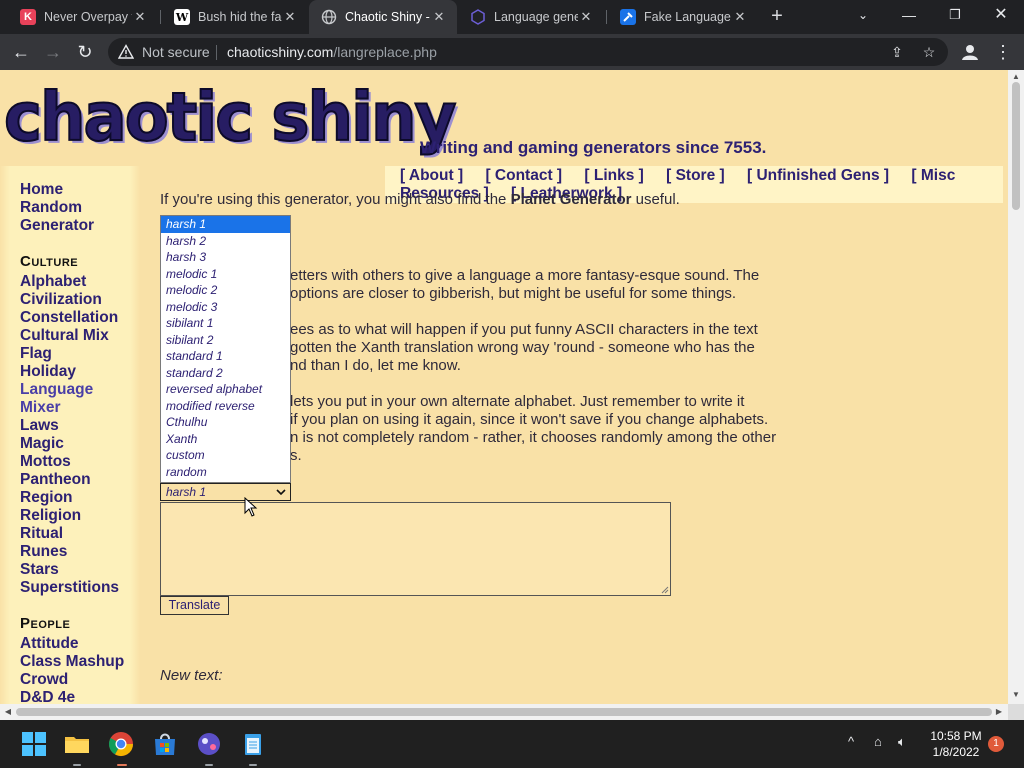 The image size is (1024, 768). I want to click on nav-about-link: [ About ], so click(431, 175).